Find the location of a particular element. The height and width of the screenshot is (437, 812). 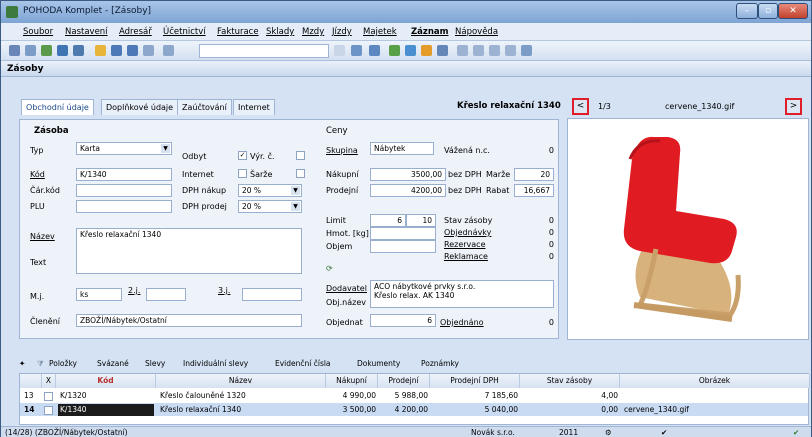

menu-majetek: Majetek is located at coordinates (380, 32).